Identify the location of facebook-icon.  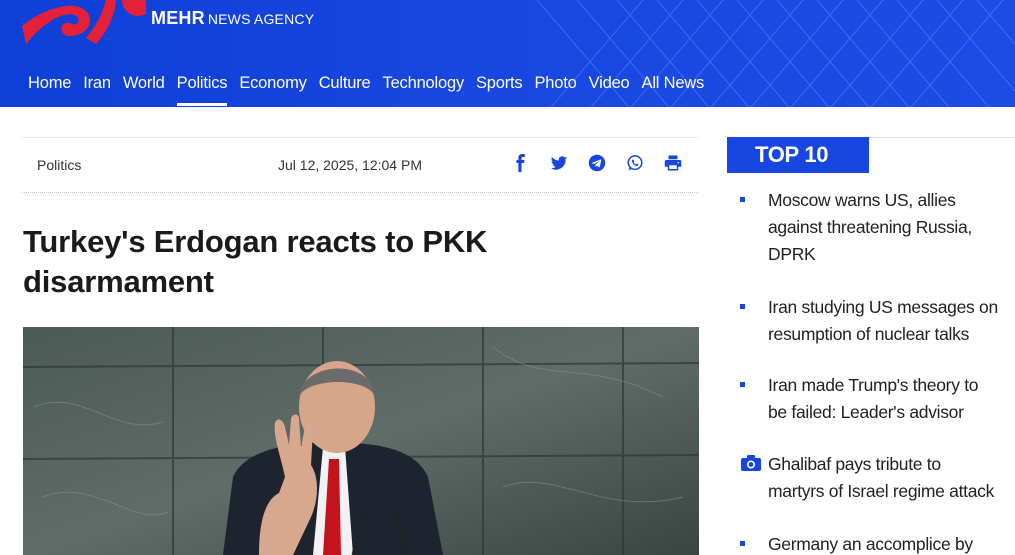
(521, 163).